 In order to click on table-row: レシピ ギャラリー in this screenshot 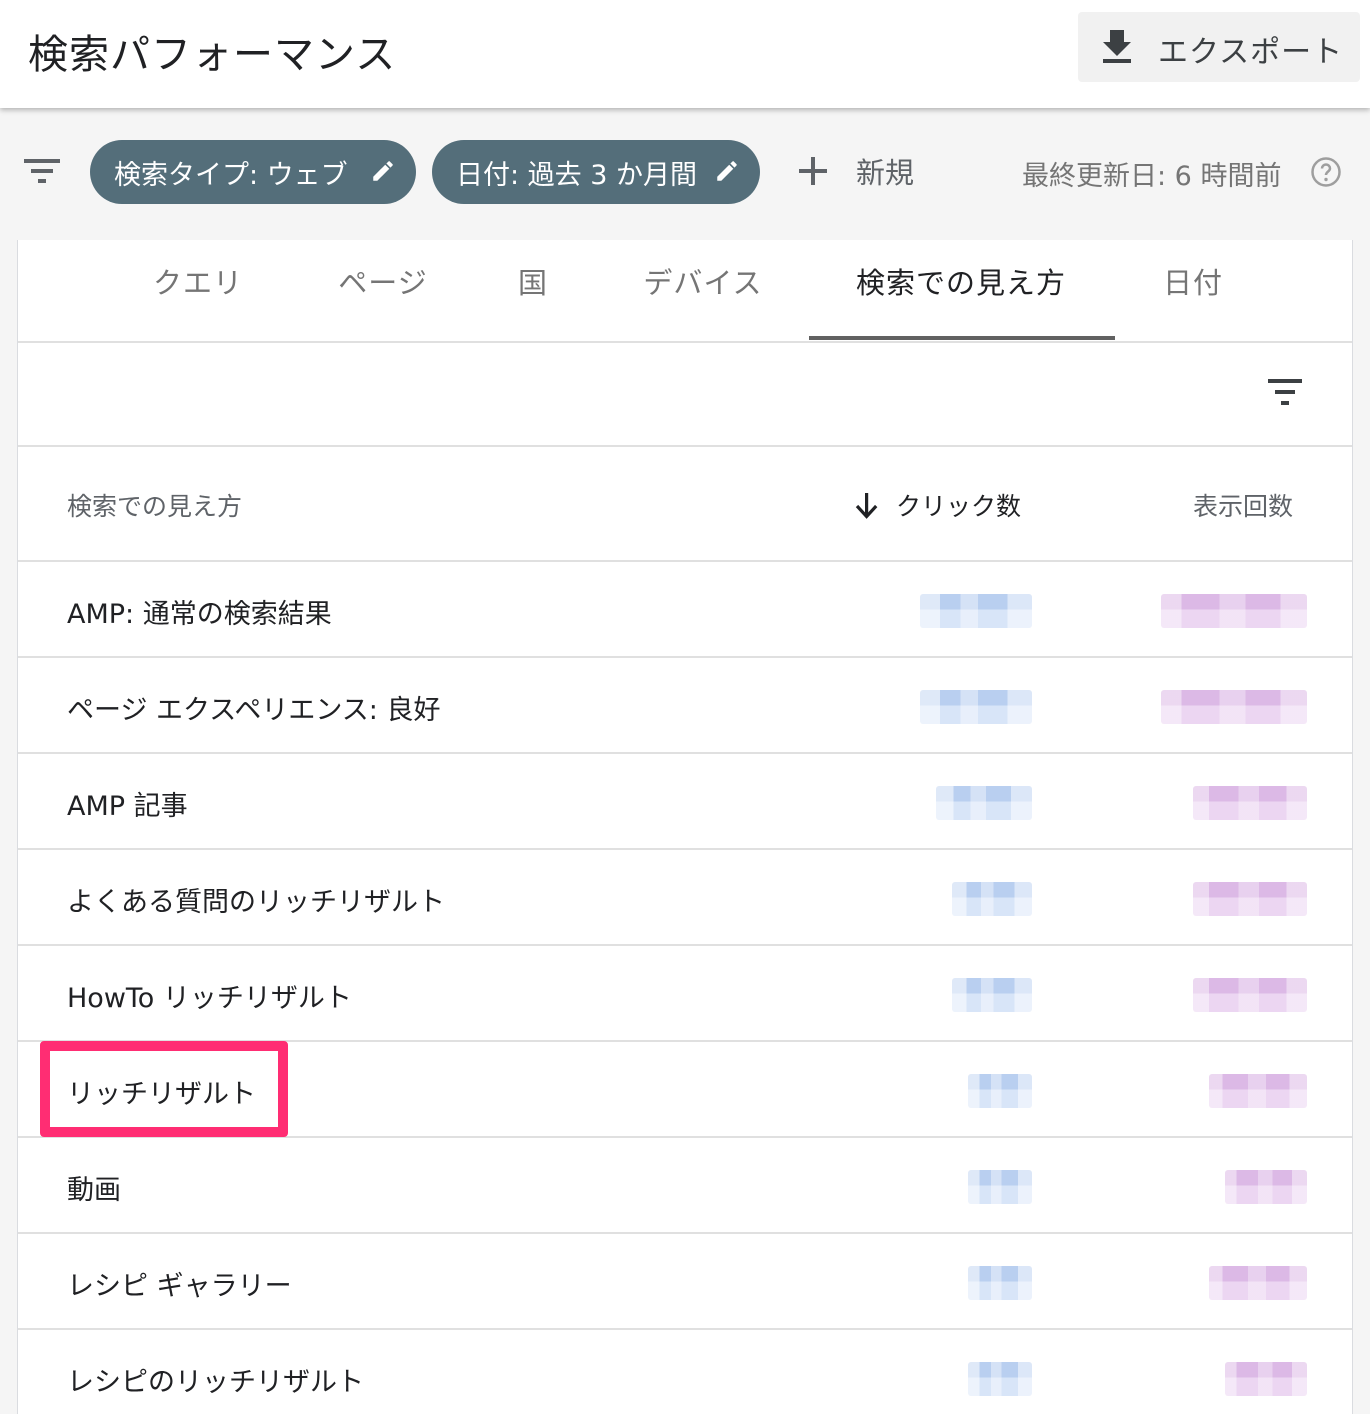, I will do `click(685, 1282)`.